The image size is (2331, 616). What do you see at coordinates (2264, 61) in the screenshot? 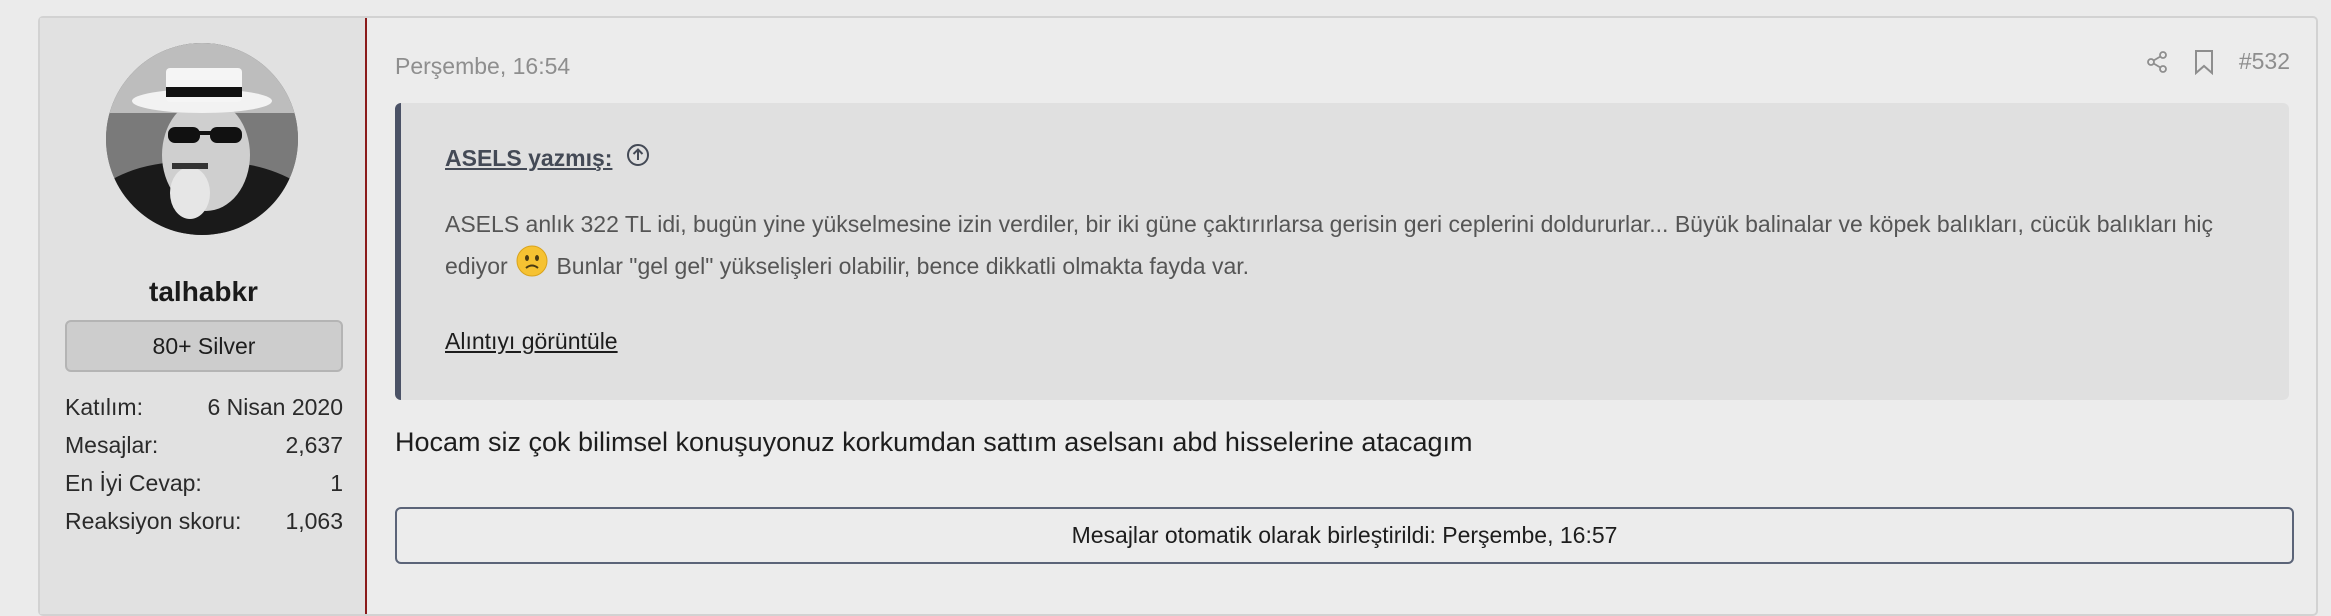
I see `post-number-link: #532` at bounding box center [2264, 61].